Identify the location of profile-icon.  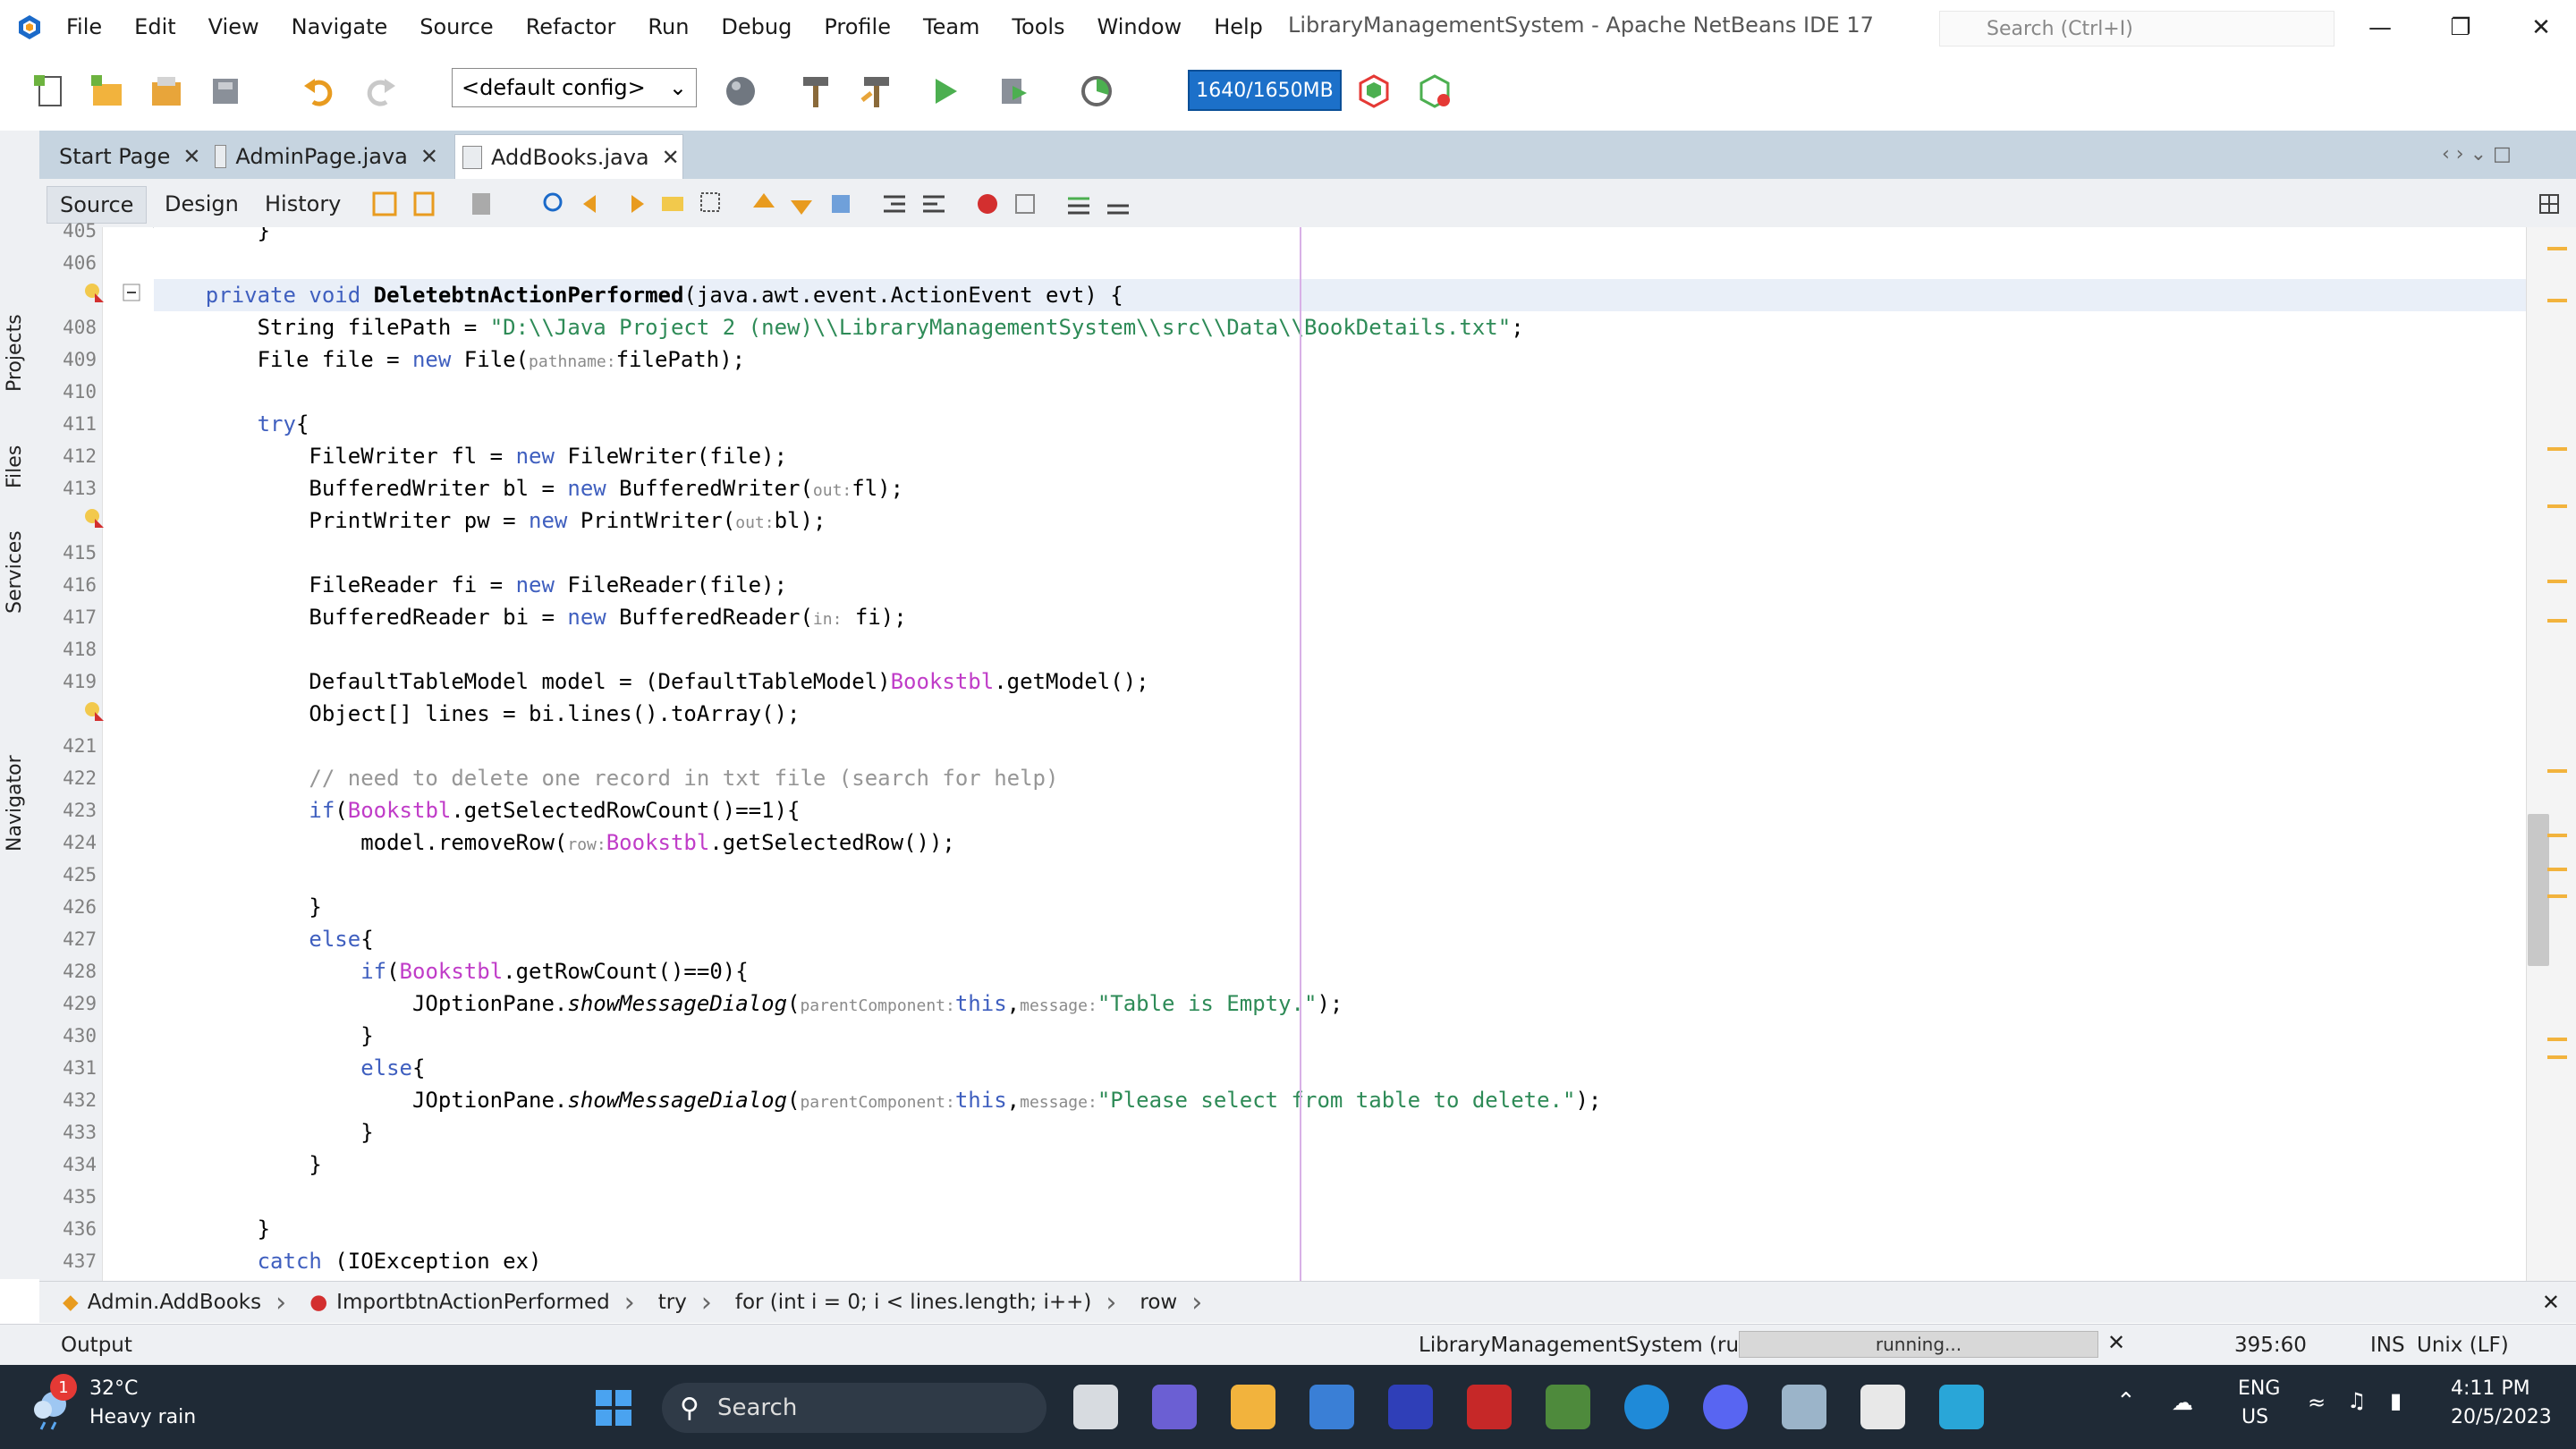
(1096, 91).